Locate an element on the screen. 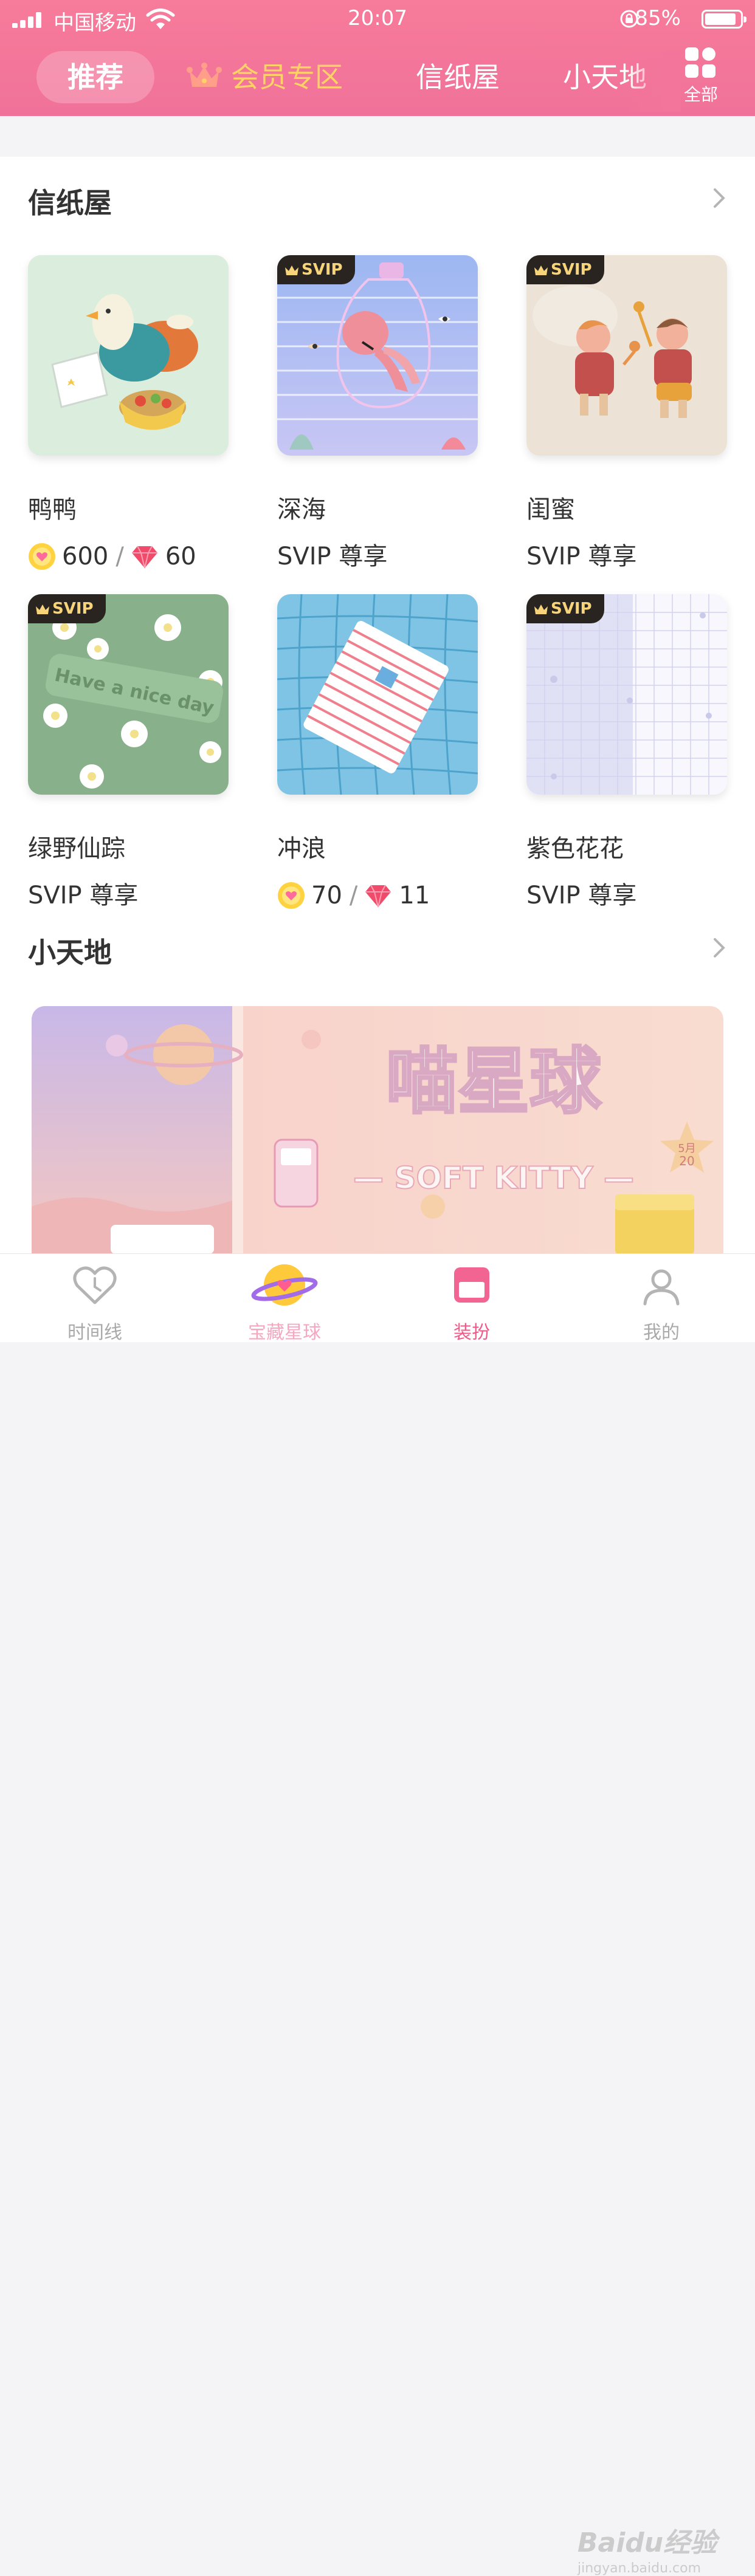  item-name: 深海 is located at coordinates (302, 510).